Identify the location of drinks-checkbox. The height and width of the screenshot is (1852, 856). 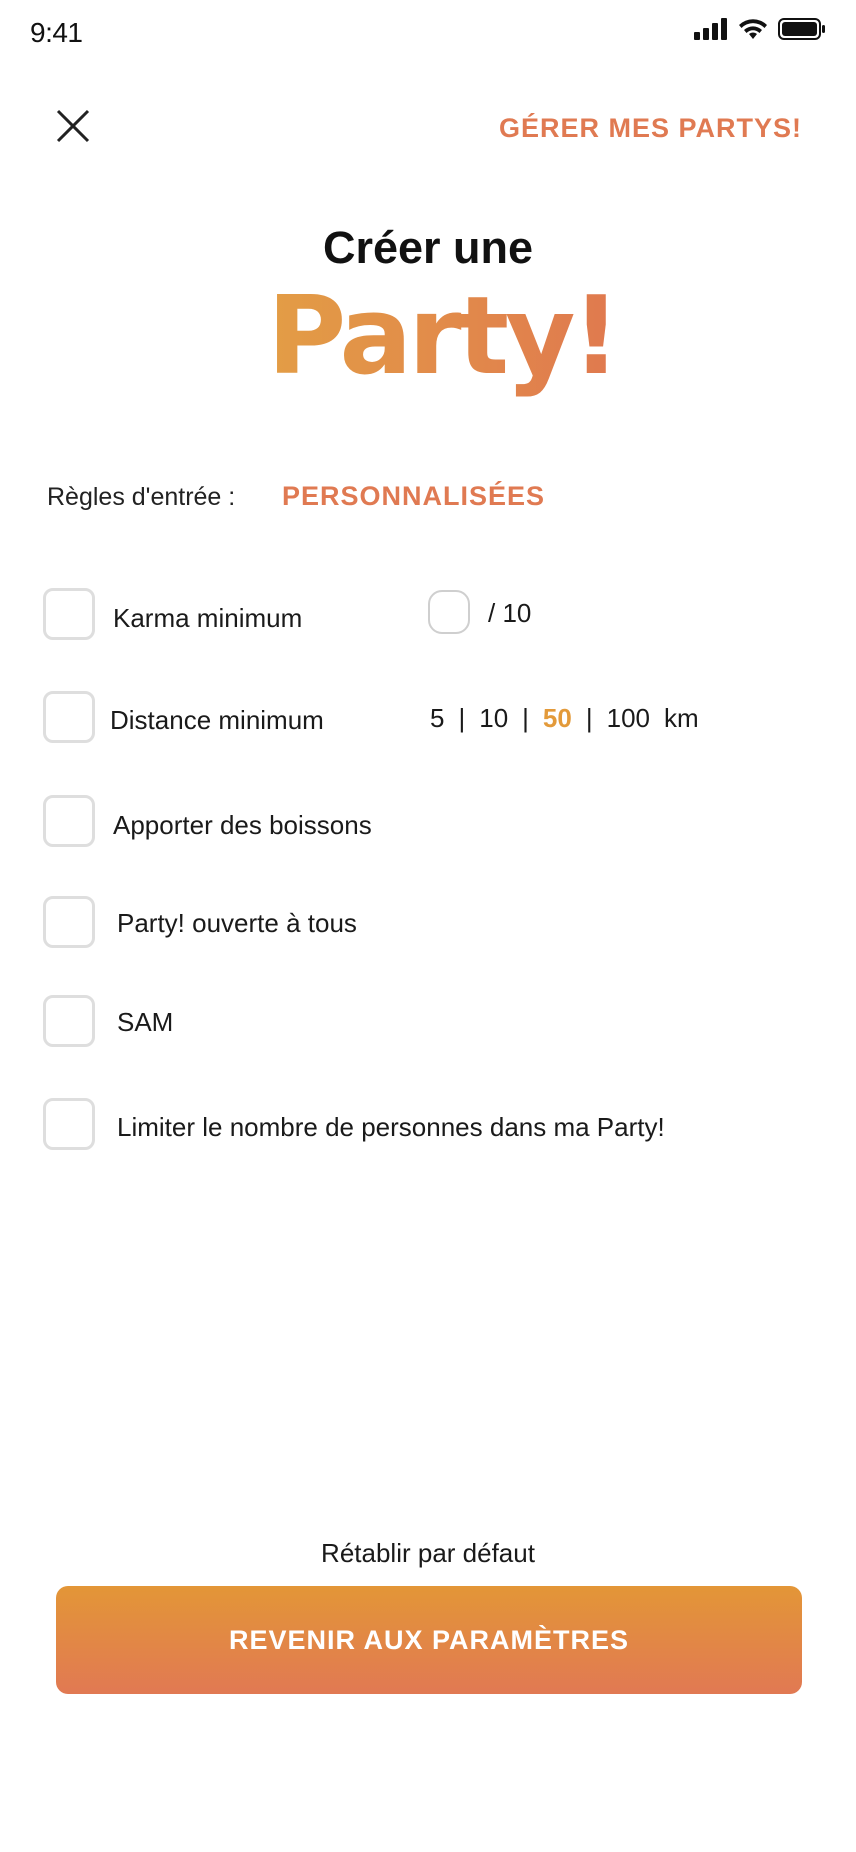
(69, 821).